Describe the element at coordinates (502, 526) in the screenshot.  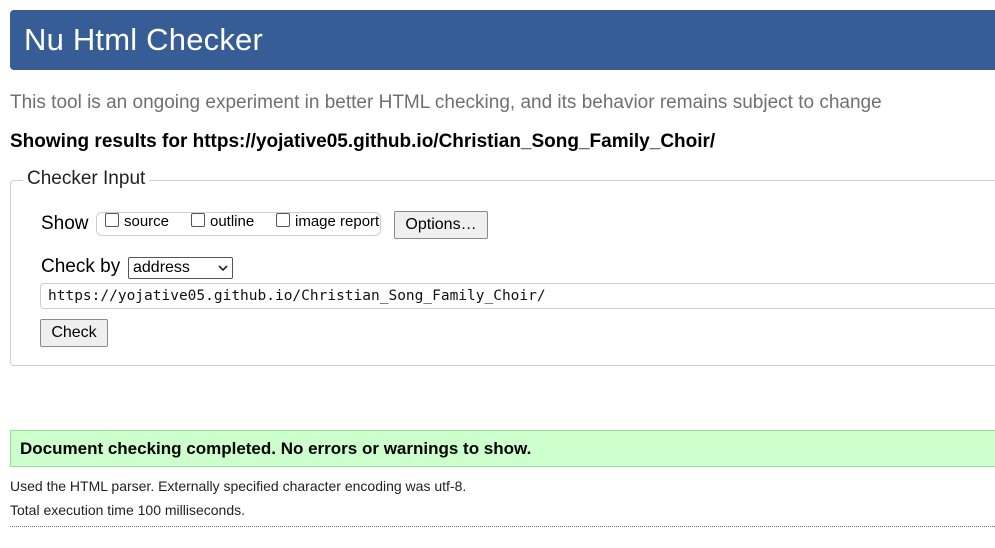
I see `divider` at that location.